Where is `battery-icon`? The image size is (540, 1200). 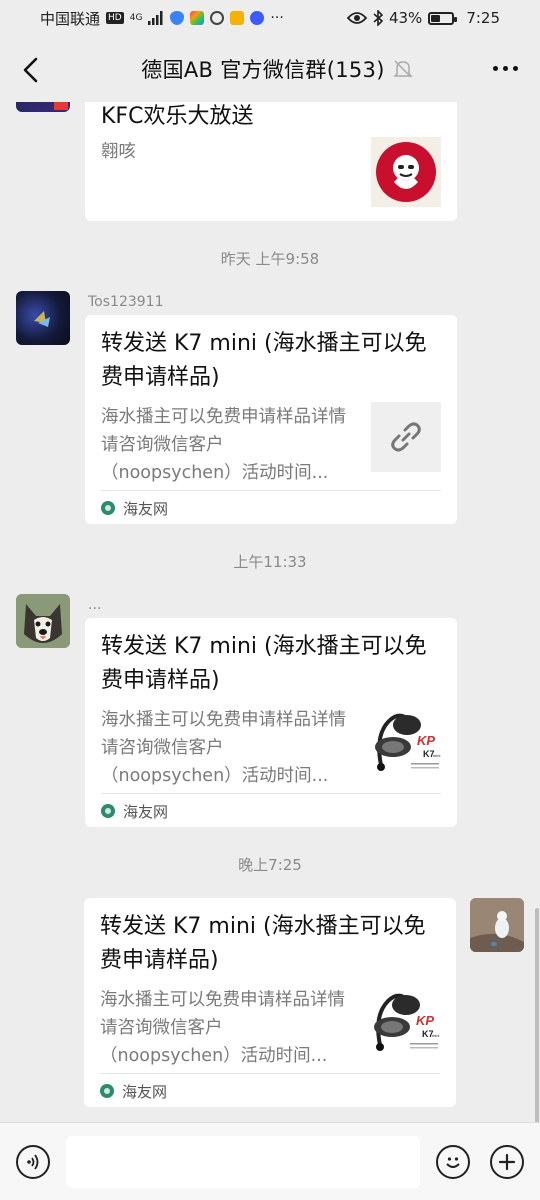
battery-icon is located at coordinates (443, 18).